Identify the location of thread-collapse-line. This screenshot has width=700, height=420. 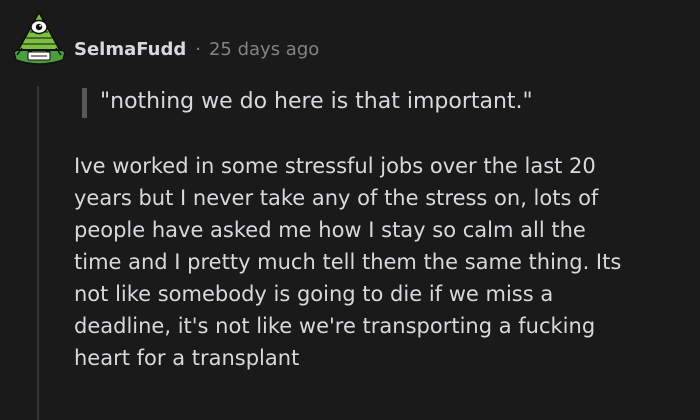
(38, 253).